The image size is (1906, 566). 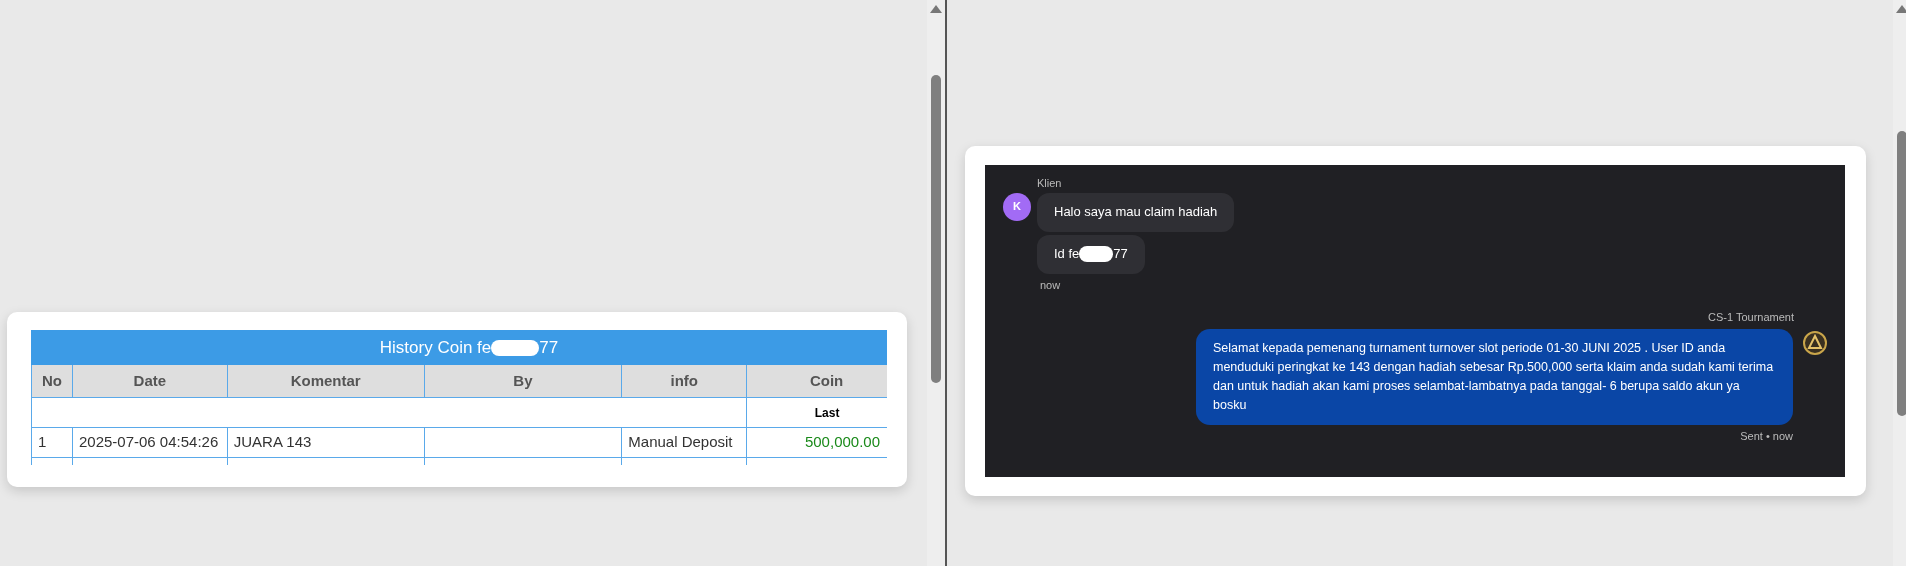 What do you see at coordinates (827, 413) in the screenshot?
I see `subheader-cell-text: Last` at bounding box center [827, 413].